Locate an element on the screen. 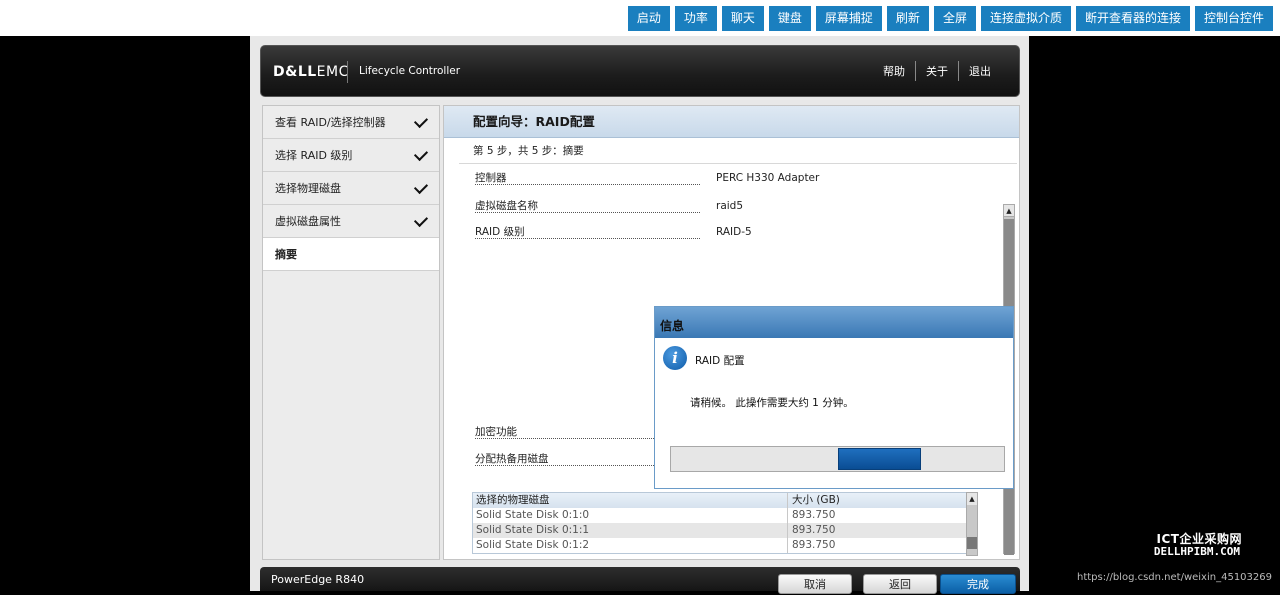 Image resolution: width=1280 pixels, height=595 pixels. sidebar-item-label: 摘要 is located at coordinates (286, 254).